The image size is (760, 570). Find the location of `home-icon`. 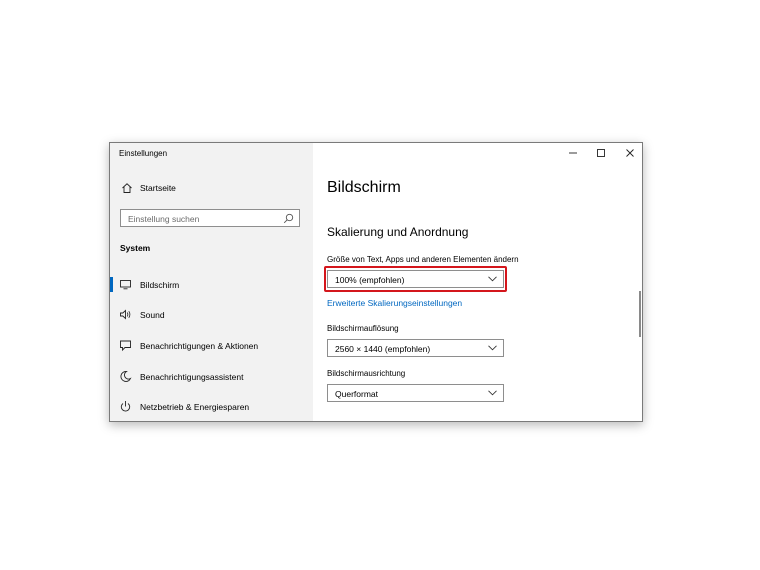

home-icon is located at coordinates (127, 188).